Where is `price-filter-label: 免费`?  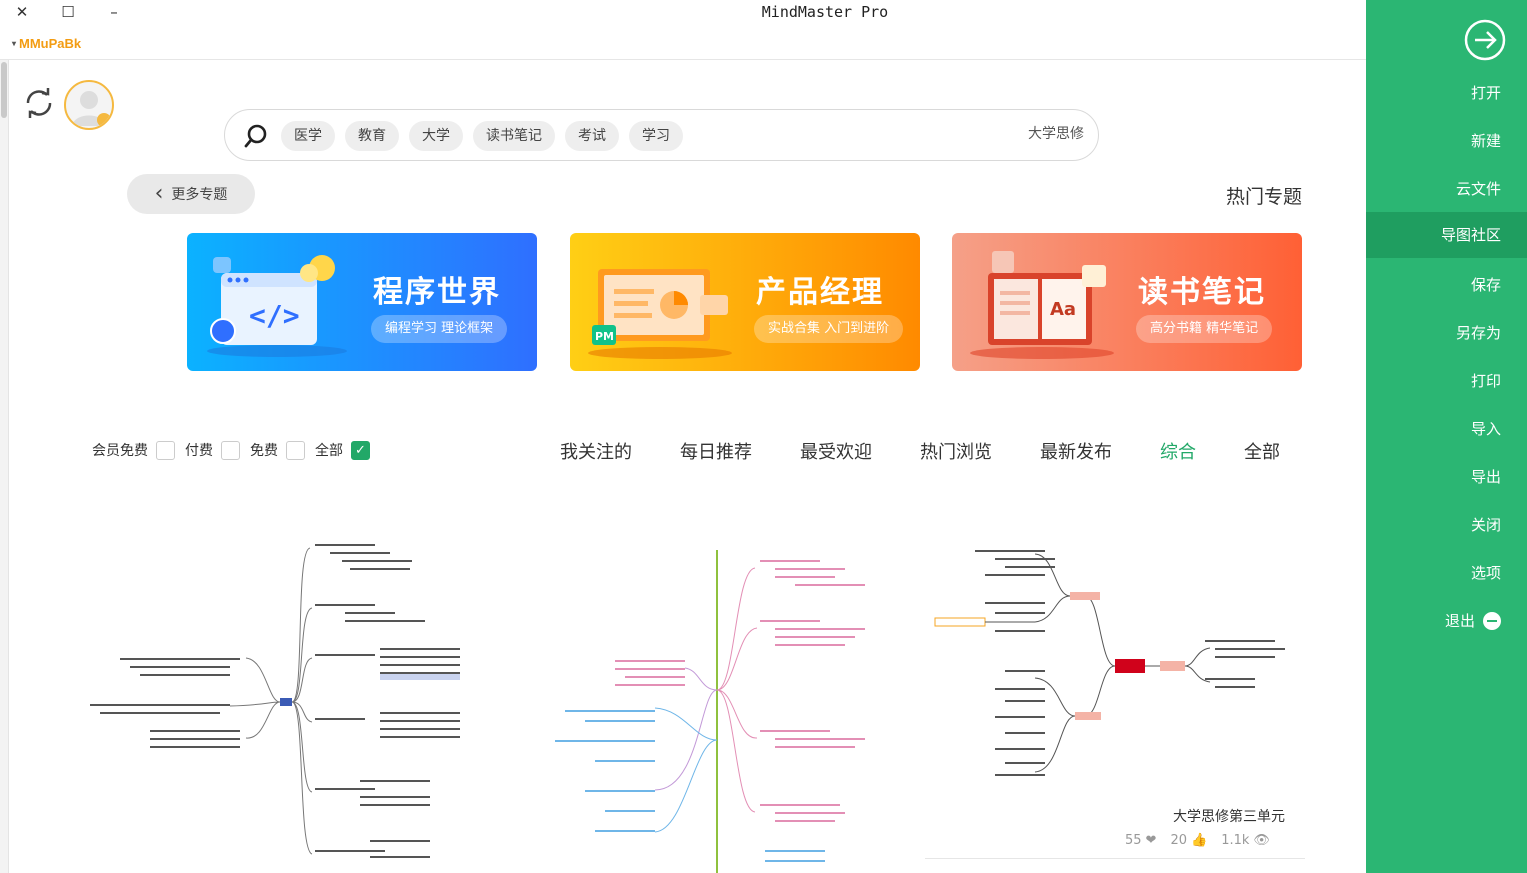 price-filter-label: 免费 is located at coordinates (264, 451).